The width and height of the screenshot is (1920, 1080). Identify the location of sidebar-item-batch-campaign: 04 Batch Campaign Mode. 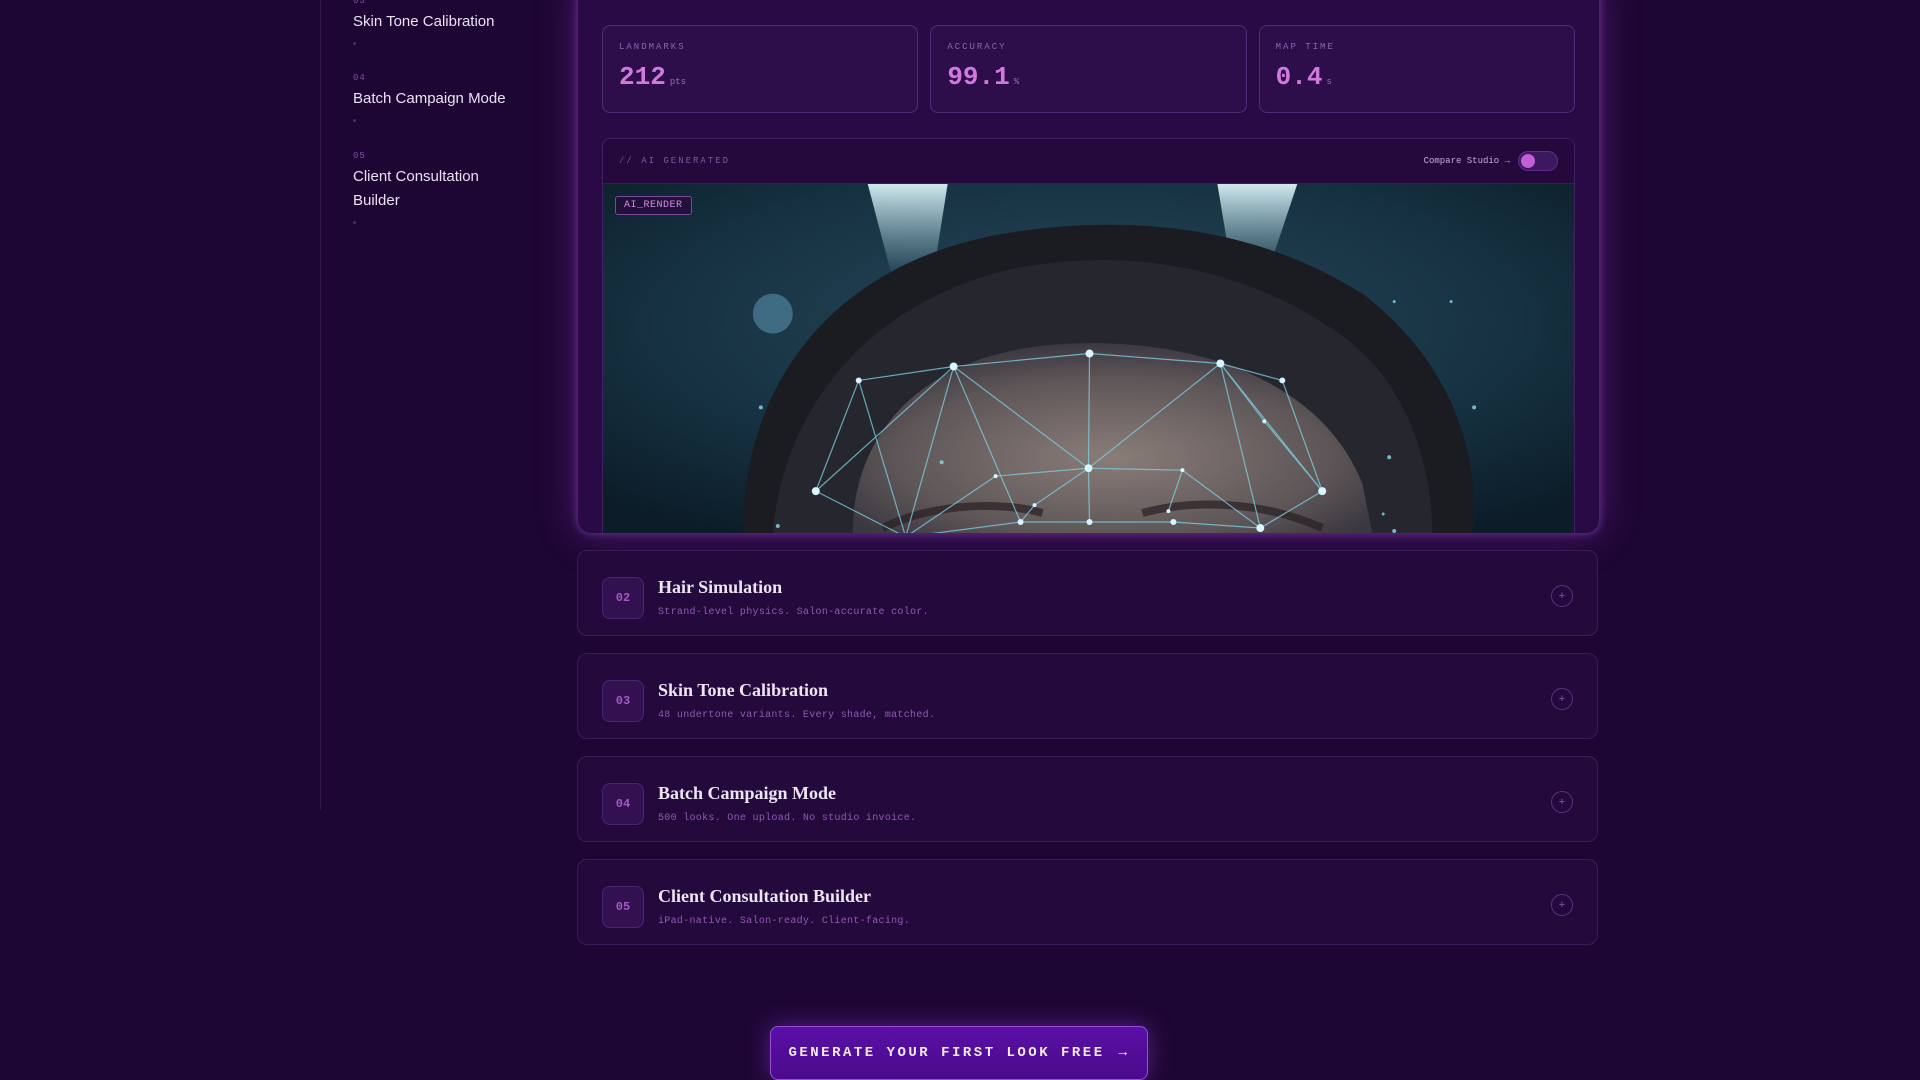
(453, 97).